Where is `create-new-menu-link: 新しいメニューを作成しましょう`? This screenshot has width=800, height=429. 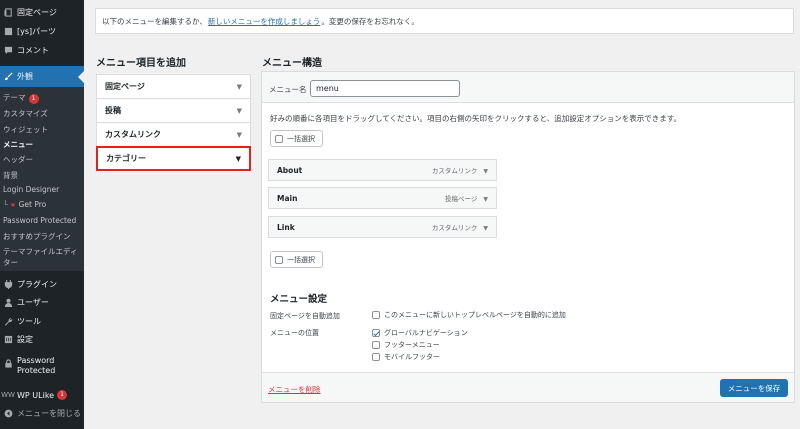
create-new-menu-link: 新しいメニューを作成しましょう is located at coordinates (264, 21).